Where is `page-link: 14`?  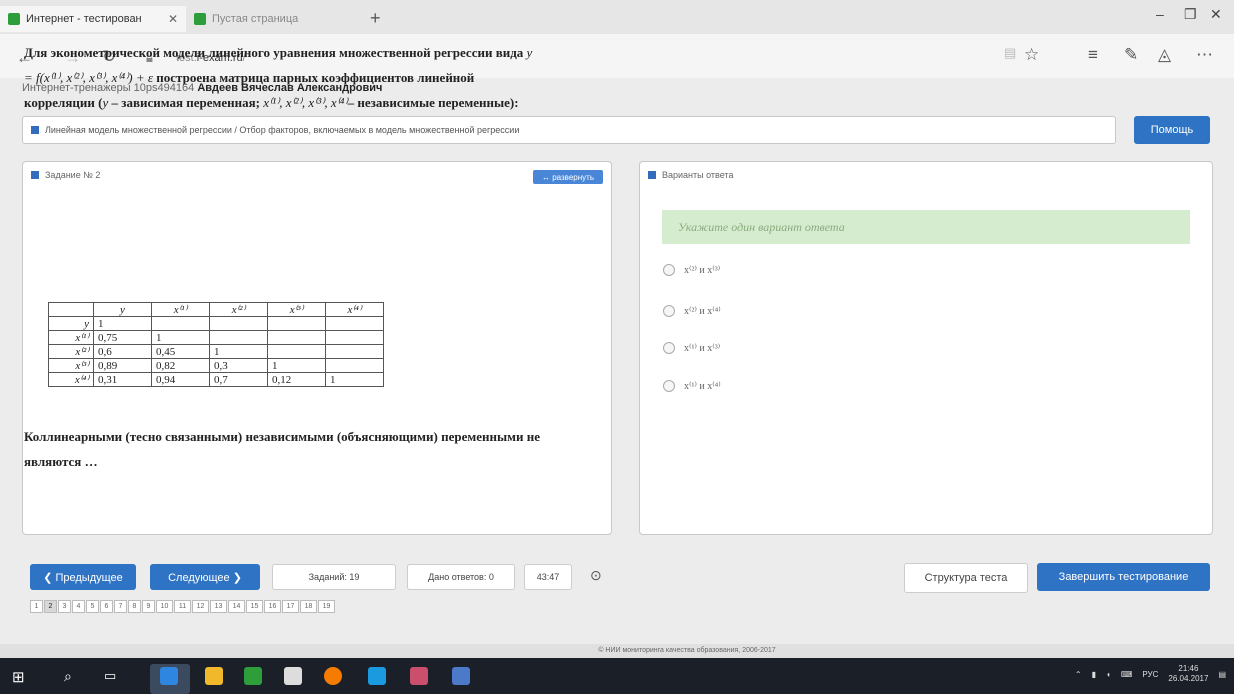 page-link: 14 is located at coordinates (236, 606).